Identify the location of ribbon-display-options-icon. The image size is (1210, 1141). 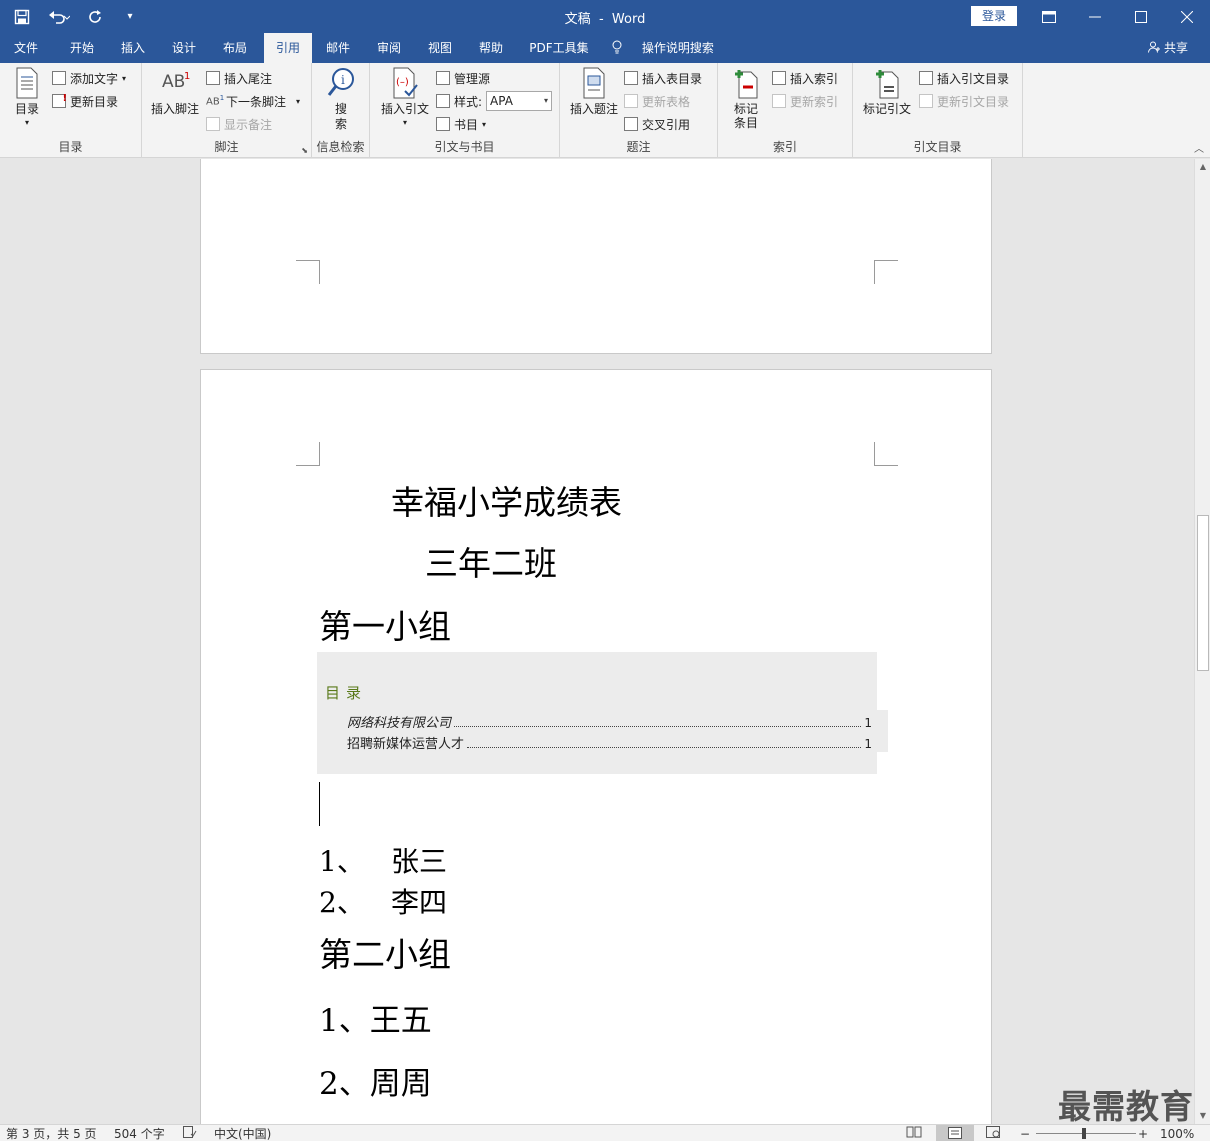
(1049, 16).